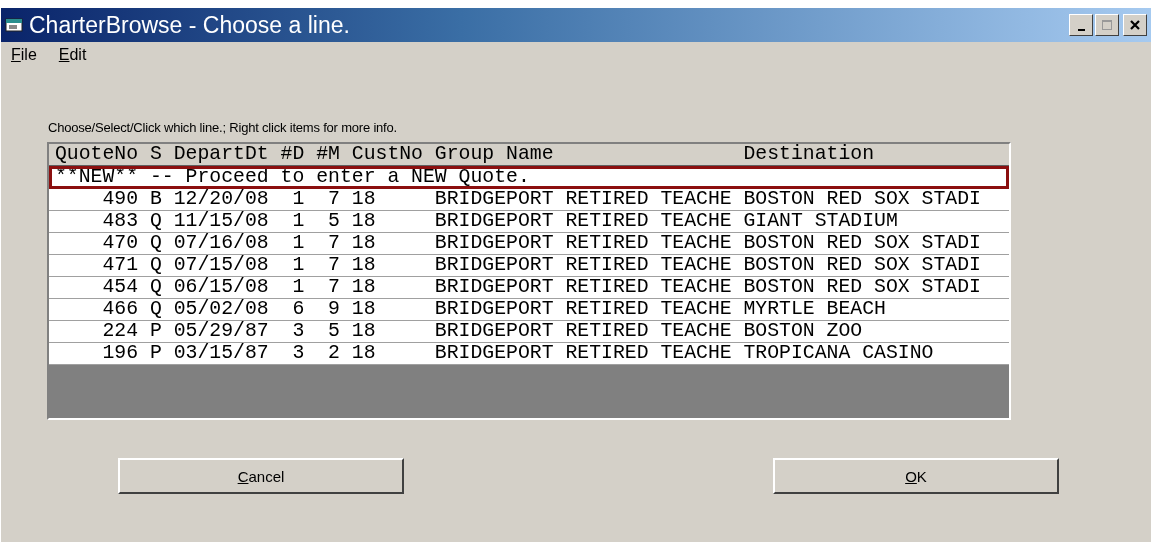 The image size is (1151, 542). I want to click on window-icon, so click(15, 25).